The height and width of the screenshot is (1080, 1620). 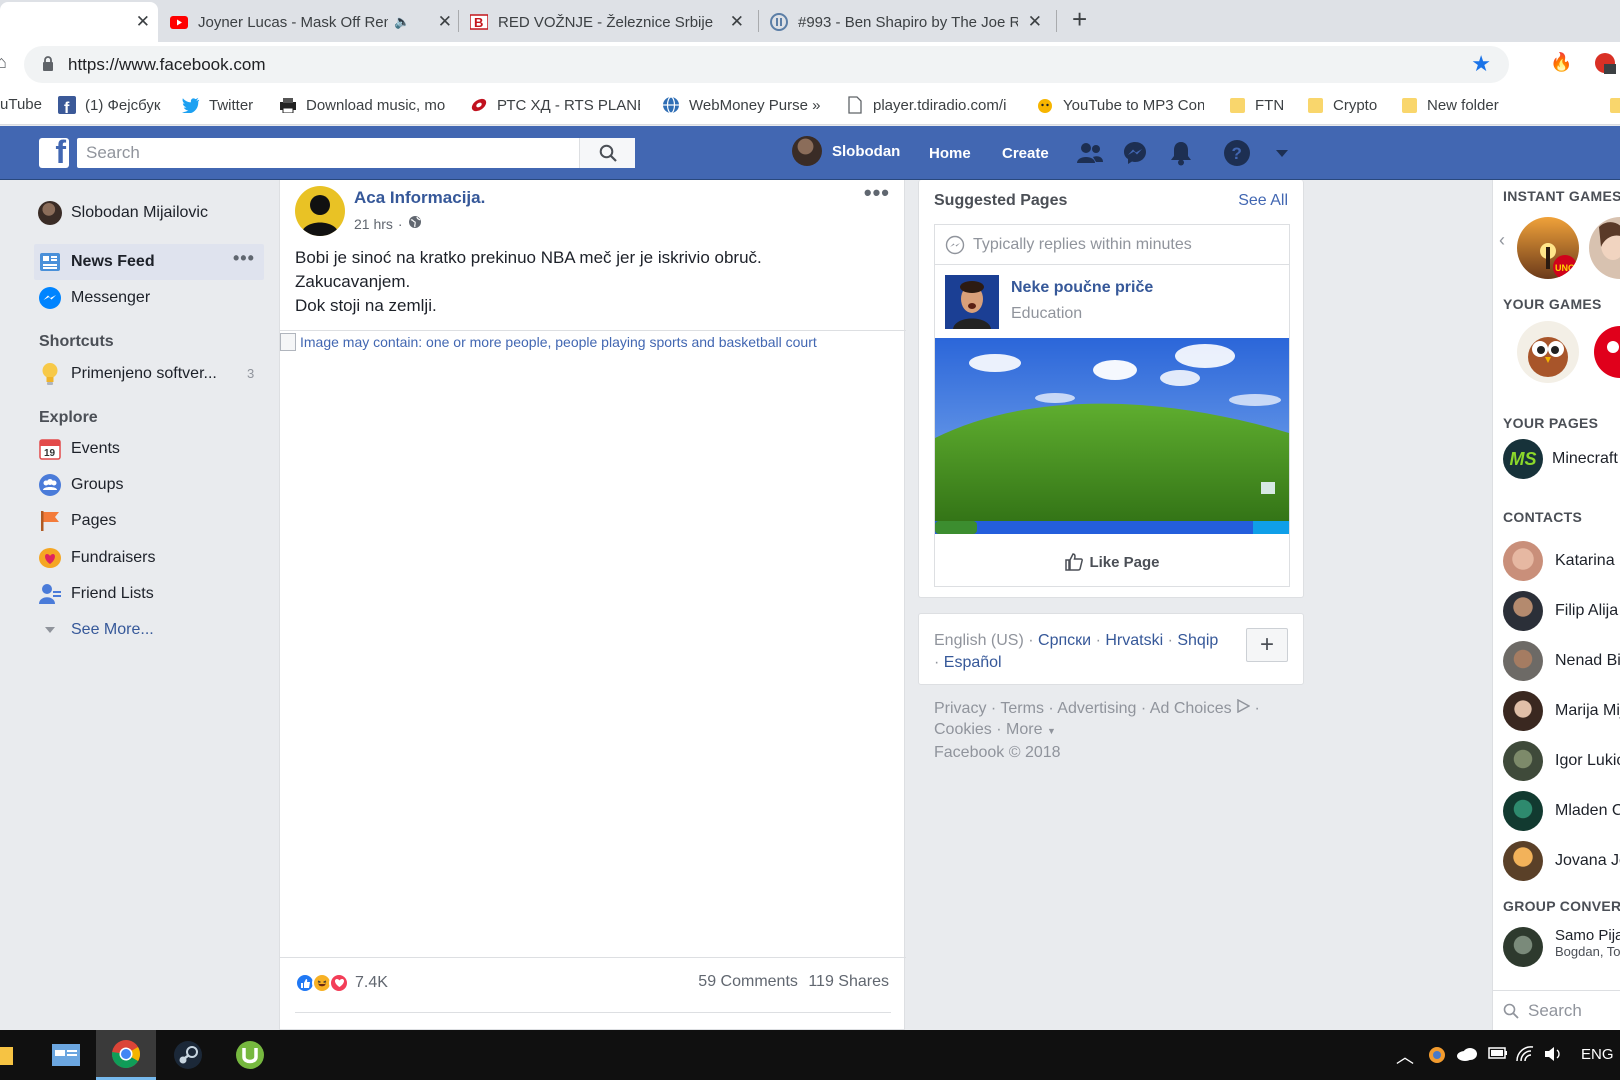 What do you see at coordinates (320, 211) in the screenshot?
I see `author-avatar` at bounding box center [320, 211].